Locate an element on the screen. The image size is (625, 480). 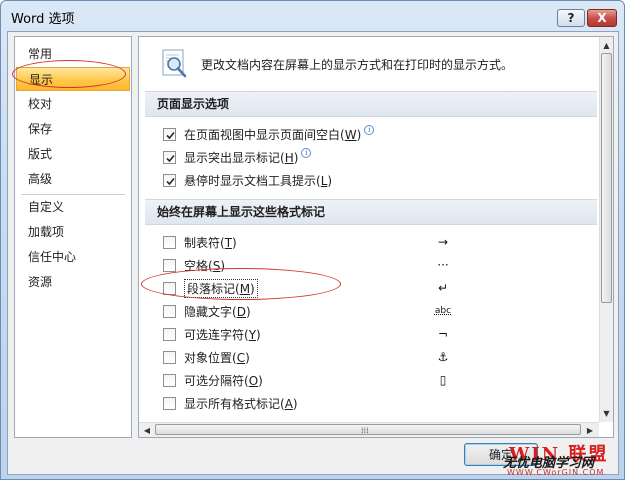
dialog-title: Word 选项 is located at coordinates (43, 19).